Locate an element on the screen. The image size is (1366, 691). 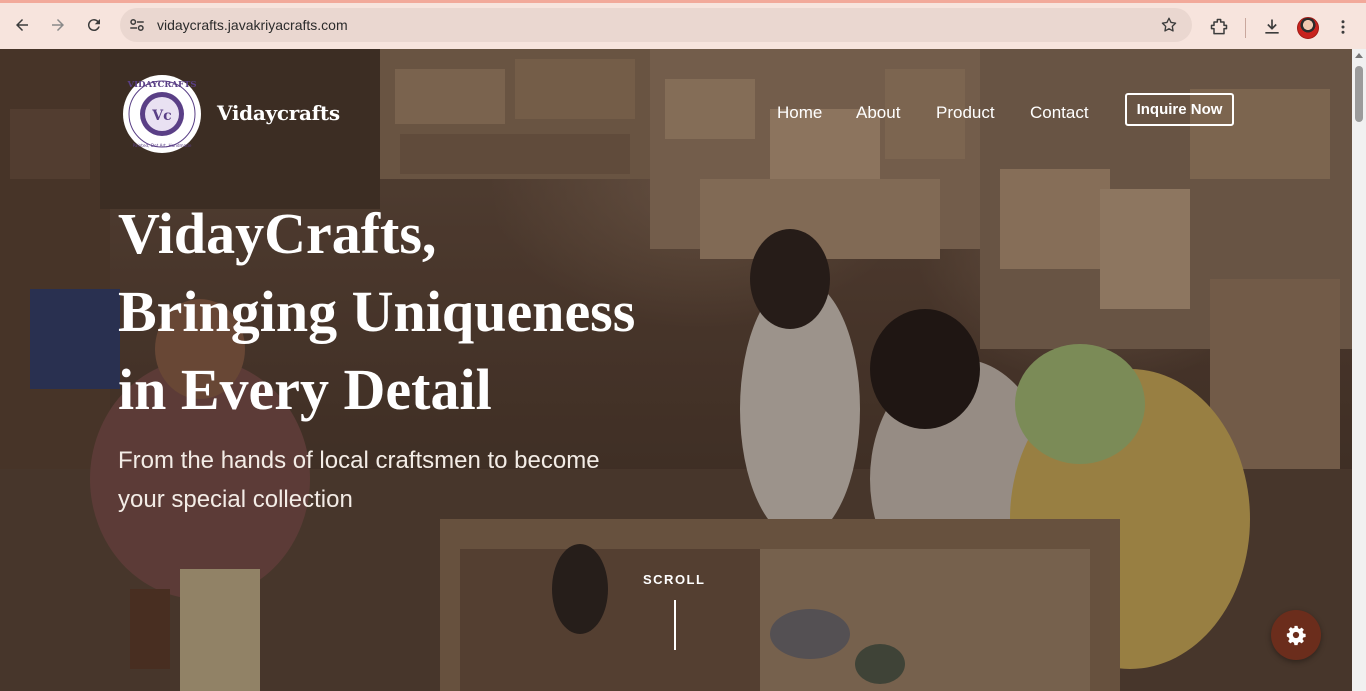
hero-title-line: VidayCrafts, is located at coordinates (277, 233).